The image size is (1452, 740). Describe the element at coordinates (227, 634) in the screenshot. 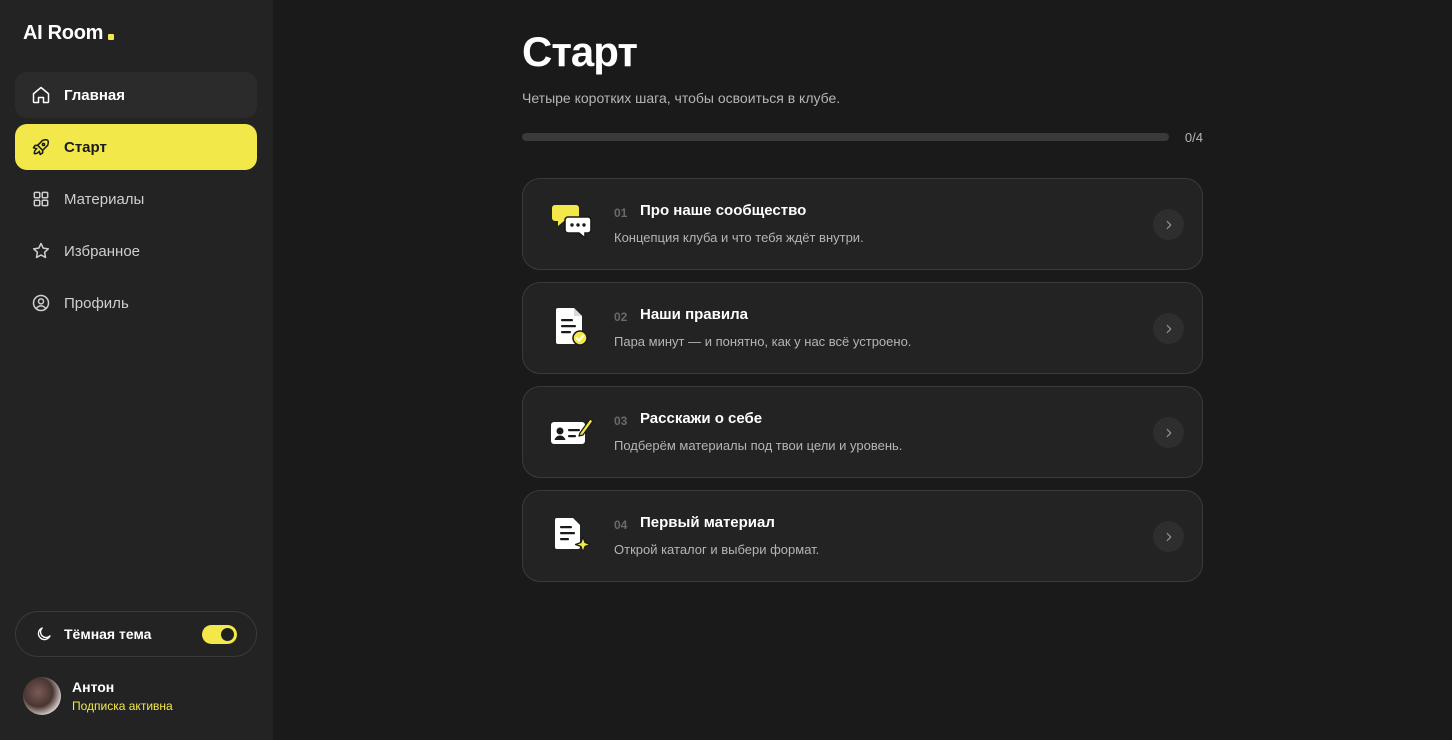

I see `theme-switch-knob` at that location.